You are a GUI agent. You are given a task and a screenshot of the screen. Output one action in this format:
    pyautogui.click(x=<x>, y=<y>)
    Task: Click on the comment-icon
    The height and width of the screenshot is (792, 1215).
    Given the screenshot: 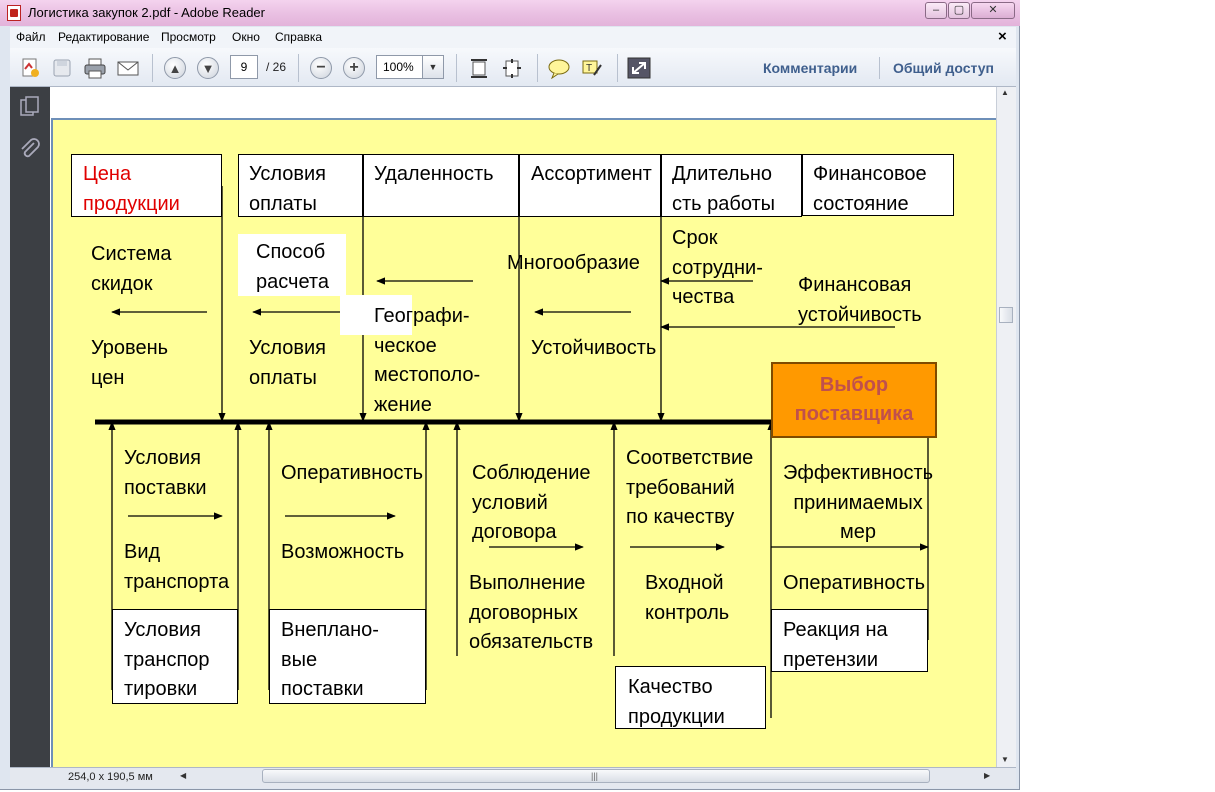 What is the action you would take?
    pyautogui.click(x=559, y=69)
    